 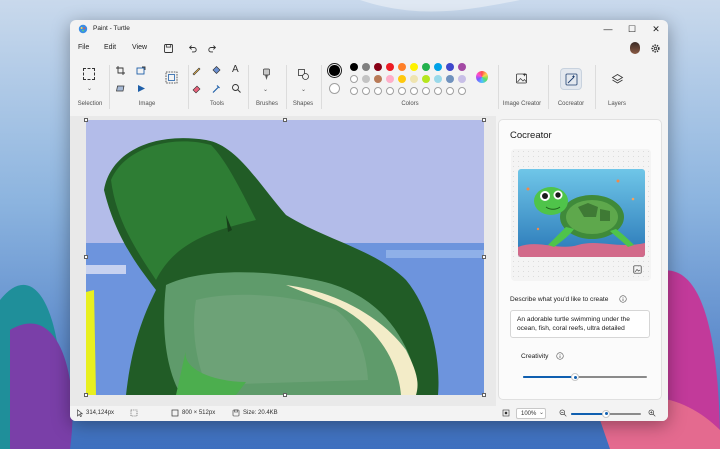 I want to click on zoom-select: 100% ⌄, so click(x=531, y=413).